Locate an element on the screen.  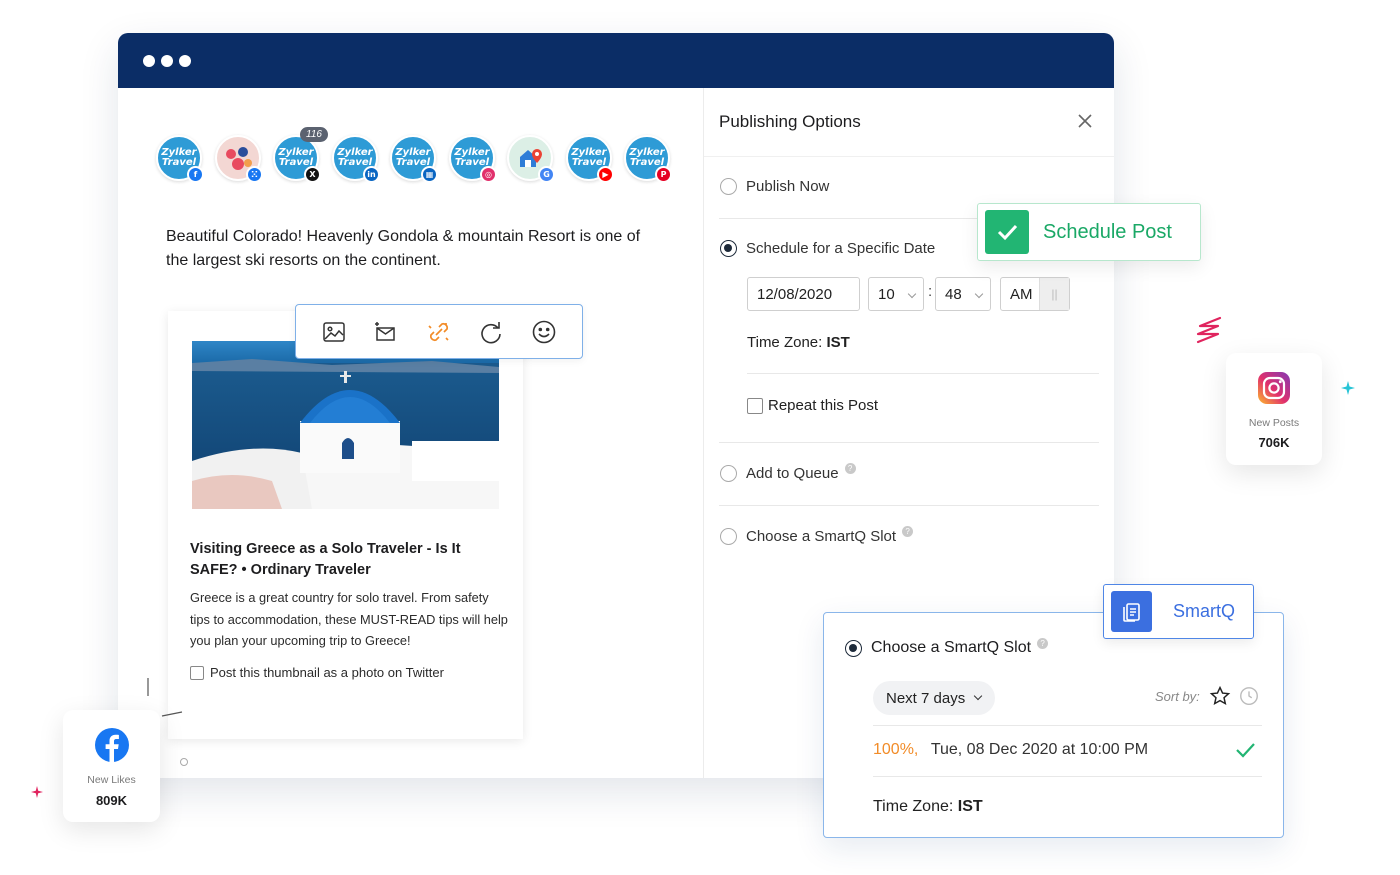
channel-avatar-instagram: Zylker Travel ◎ is located at coordinates (473, 159).